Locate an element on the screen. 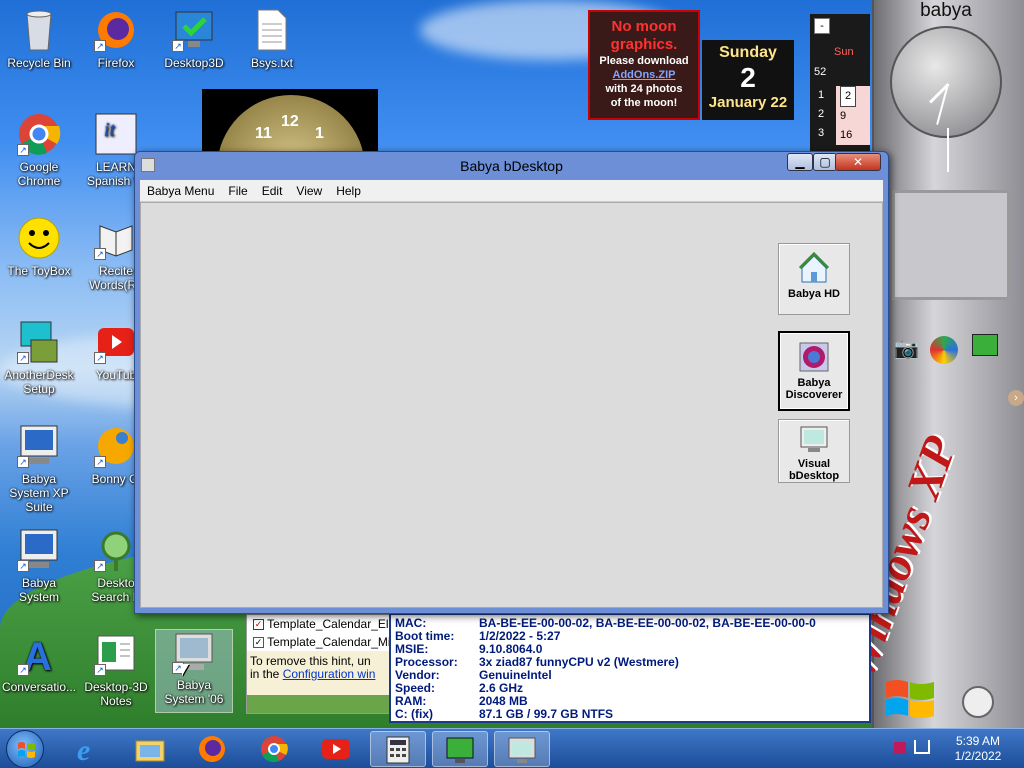 The height and width of the screenshot is (768, 1024). internet-explorer-taskbar-icon: e is located at coordinates (88, 749).